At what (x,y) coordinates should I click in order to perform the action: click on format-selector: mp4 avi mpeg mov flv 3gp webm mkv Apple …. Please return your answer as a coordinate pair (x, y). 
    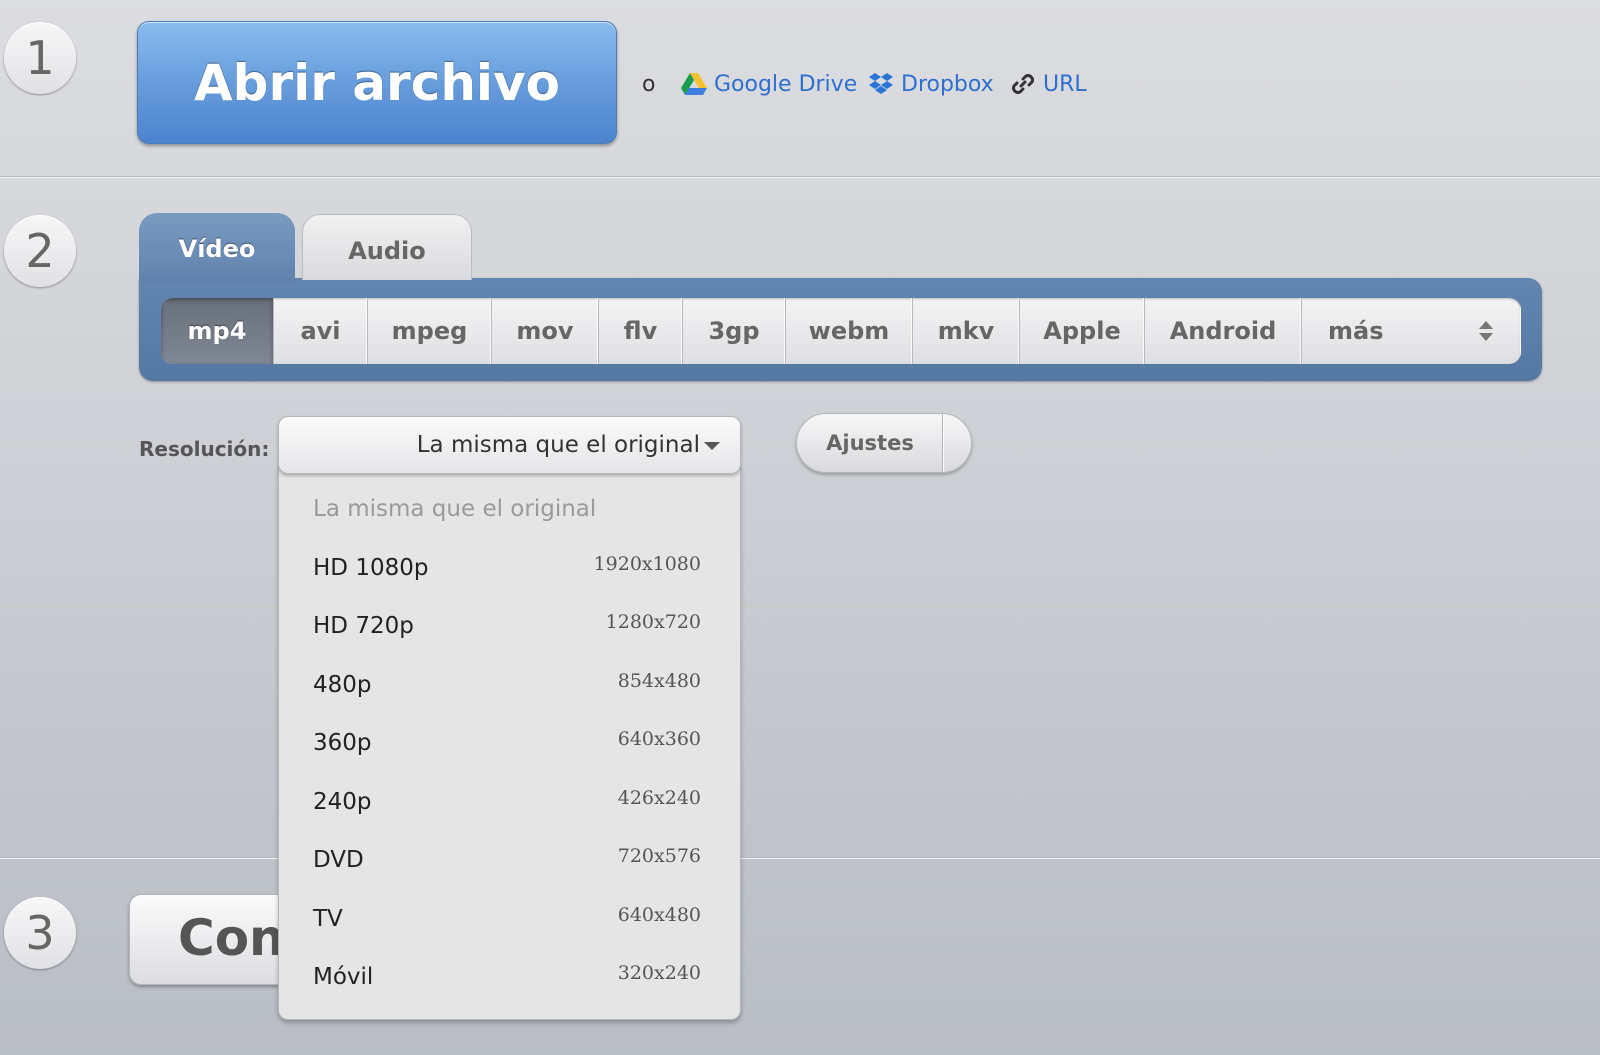
    Looking at the image, I should click on (841, 331).